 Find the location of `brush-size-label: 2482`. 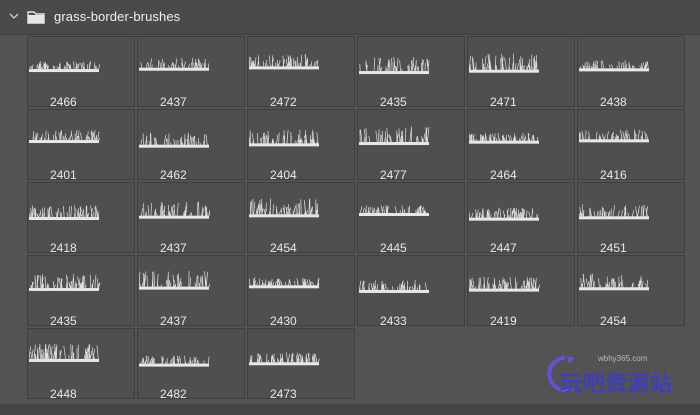

brush-size-label: 2482 is located at coordinates (173, 394).